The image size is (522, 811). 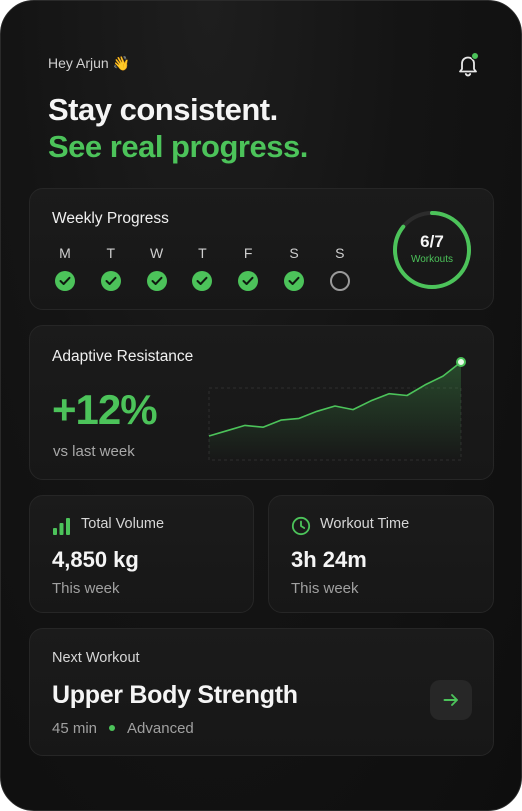 I want to click on arrow-right-icon, so click(x=450, y=700).